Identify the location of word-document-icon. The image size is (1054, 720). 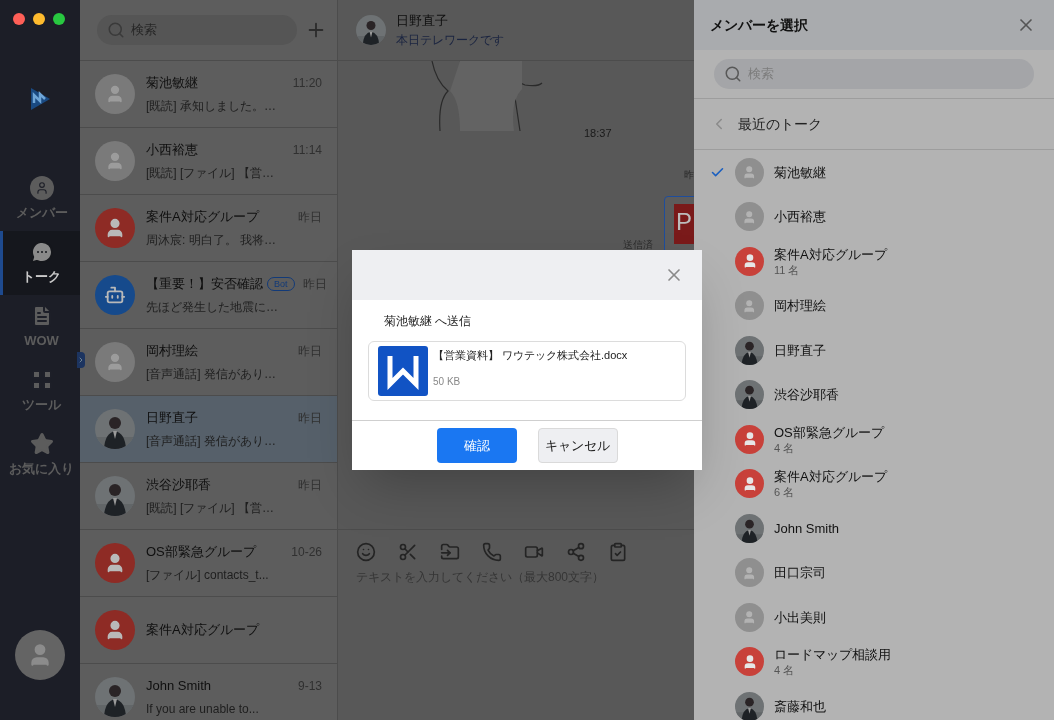
(403, 371).